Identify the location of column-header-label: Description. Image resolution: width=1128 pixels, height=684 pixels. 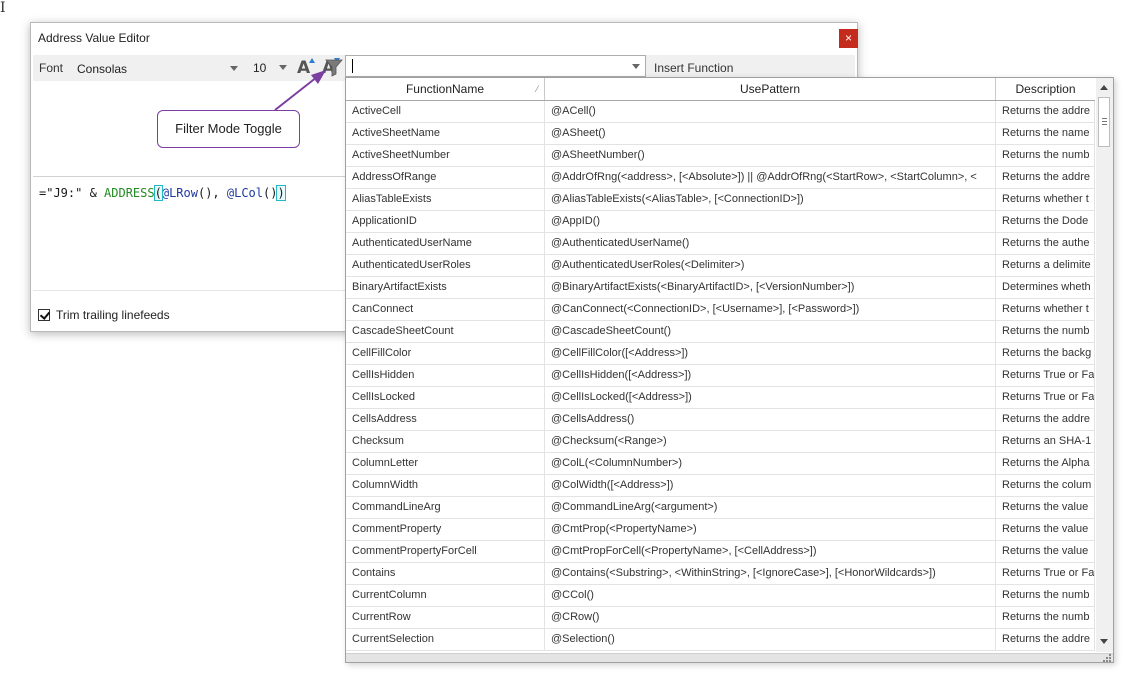
(1045, 89).